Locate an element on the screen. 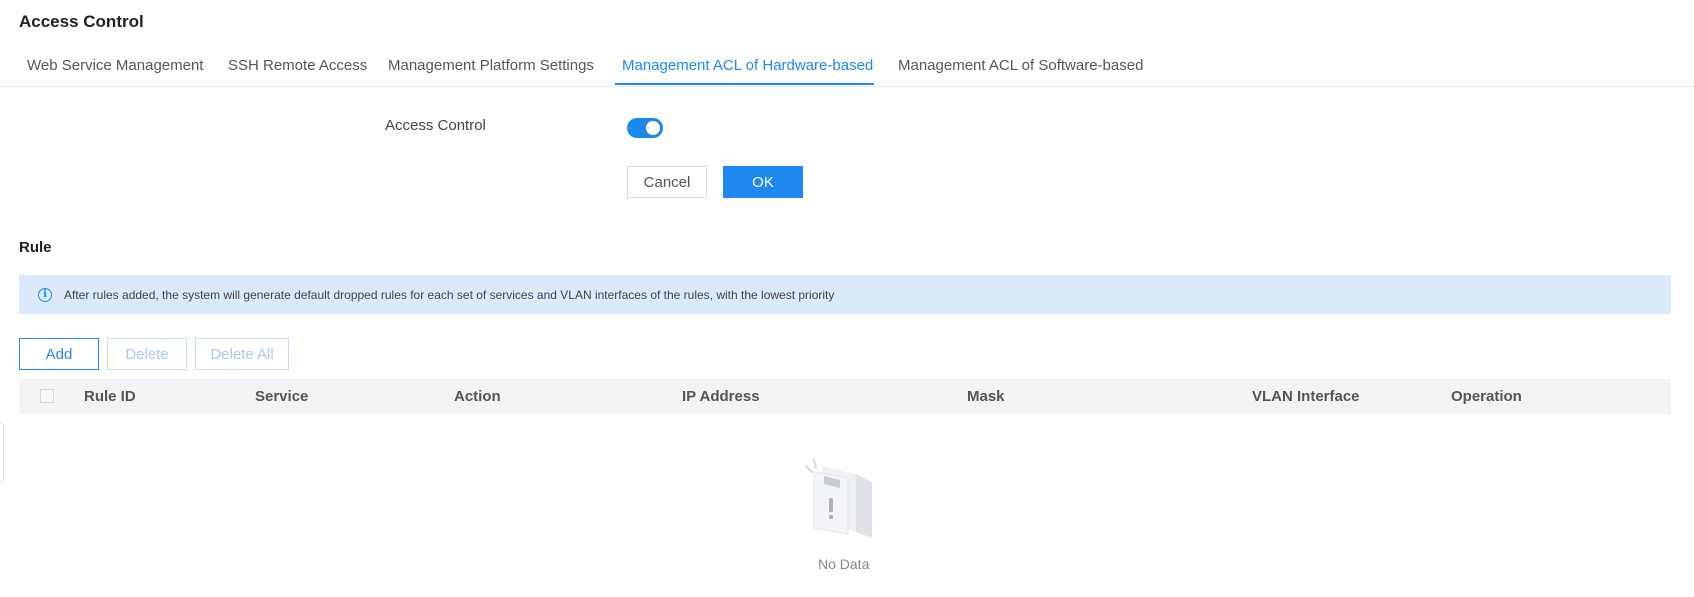 Image resolution: width=1694 pixels, height=597 pixels. delete-all-button: Delete All is located at coordinates (242, 354).